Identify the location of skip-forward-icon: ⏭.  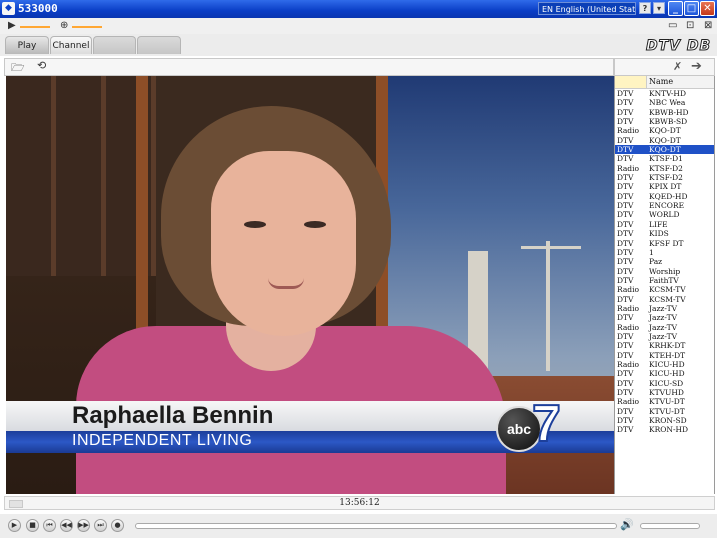
(100, 525).